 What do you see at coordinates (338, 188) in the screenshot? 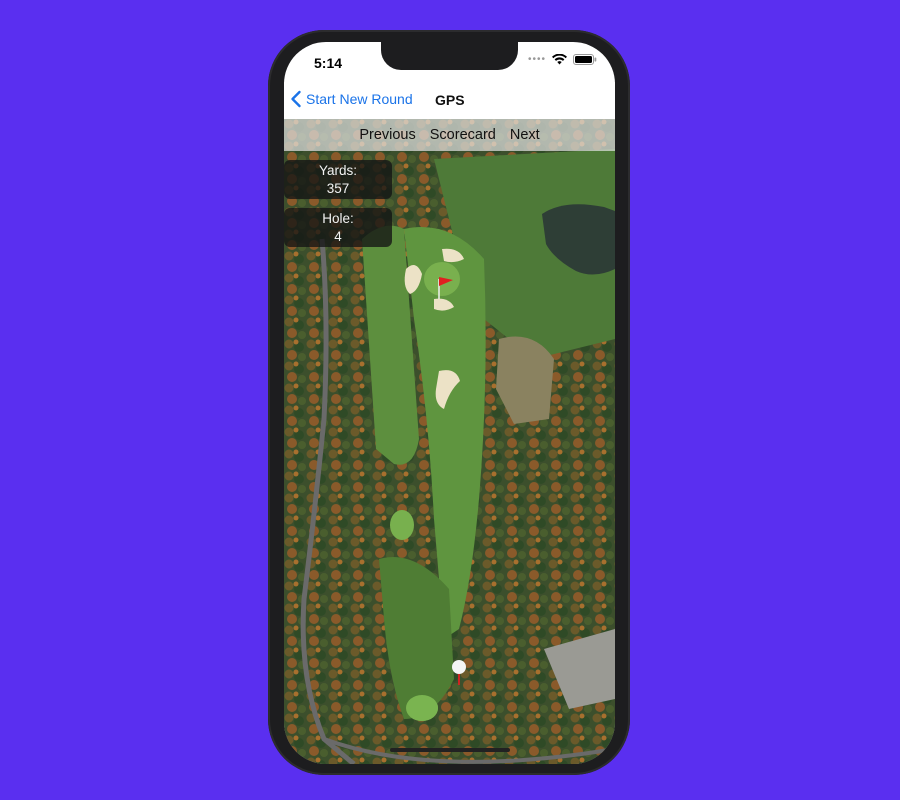
I see `yards-value: 357` at bounding box center [338, 188].